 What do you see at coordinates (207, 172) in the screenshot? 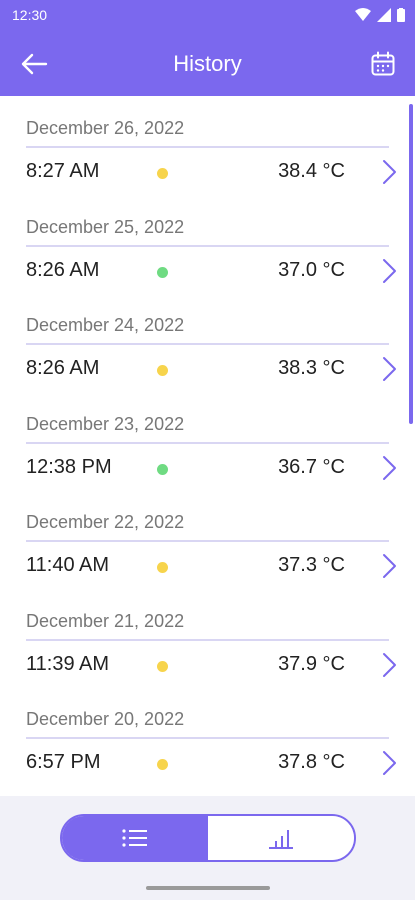
I see `history-row: 8:27 AM 38.4 °C` at bounding box center [207, 172].